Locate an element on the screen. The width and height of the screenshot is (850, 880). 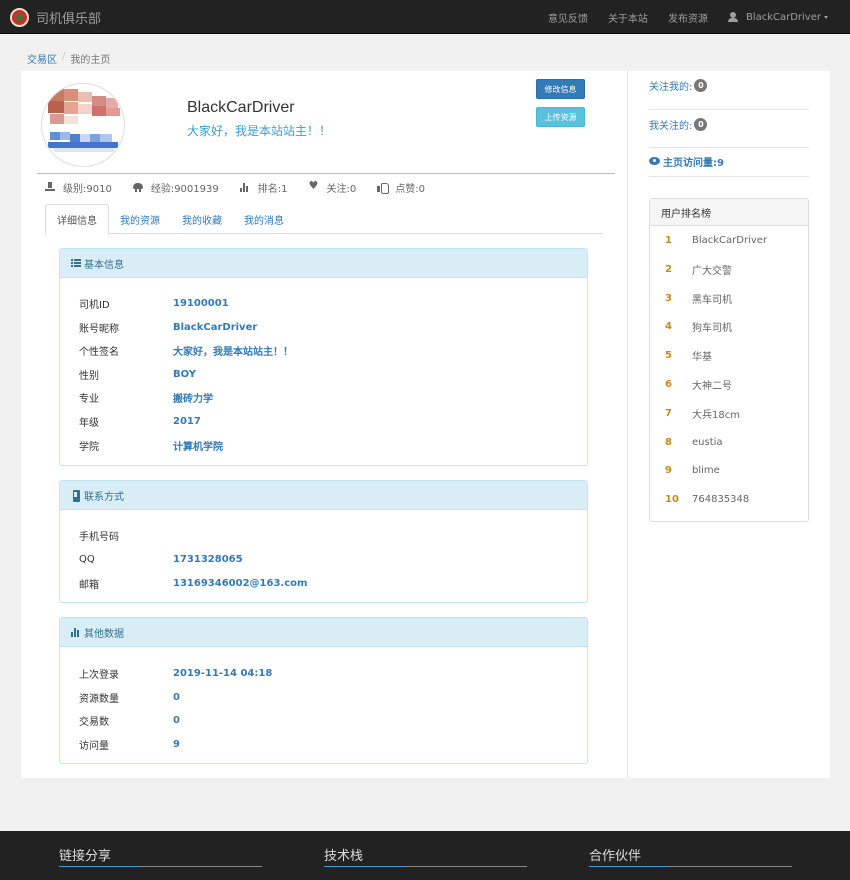
eye-icon is located at coordinates (654, 161).